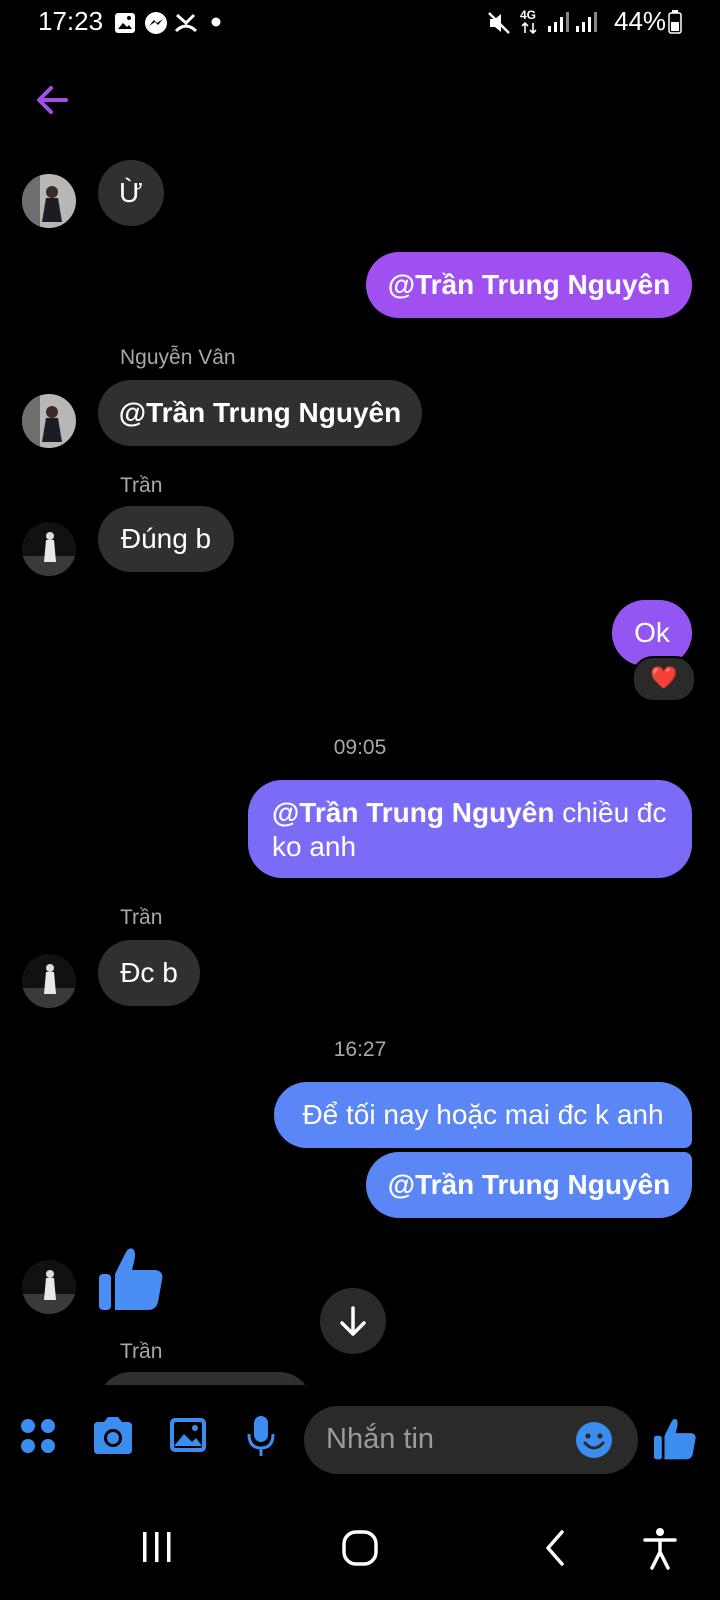 The height and width of the screenshot is (1600, 720). I want to click on message-input-placeholder: Nhắn tin, so click(380, 1439).